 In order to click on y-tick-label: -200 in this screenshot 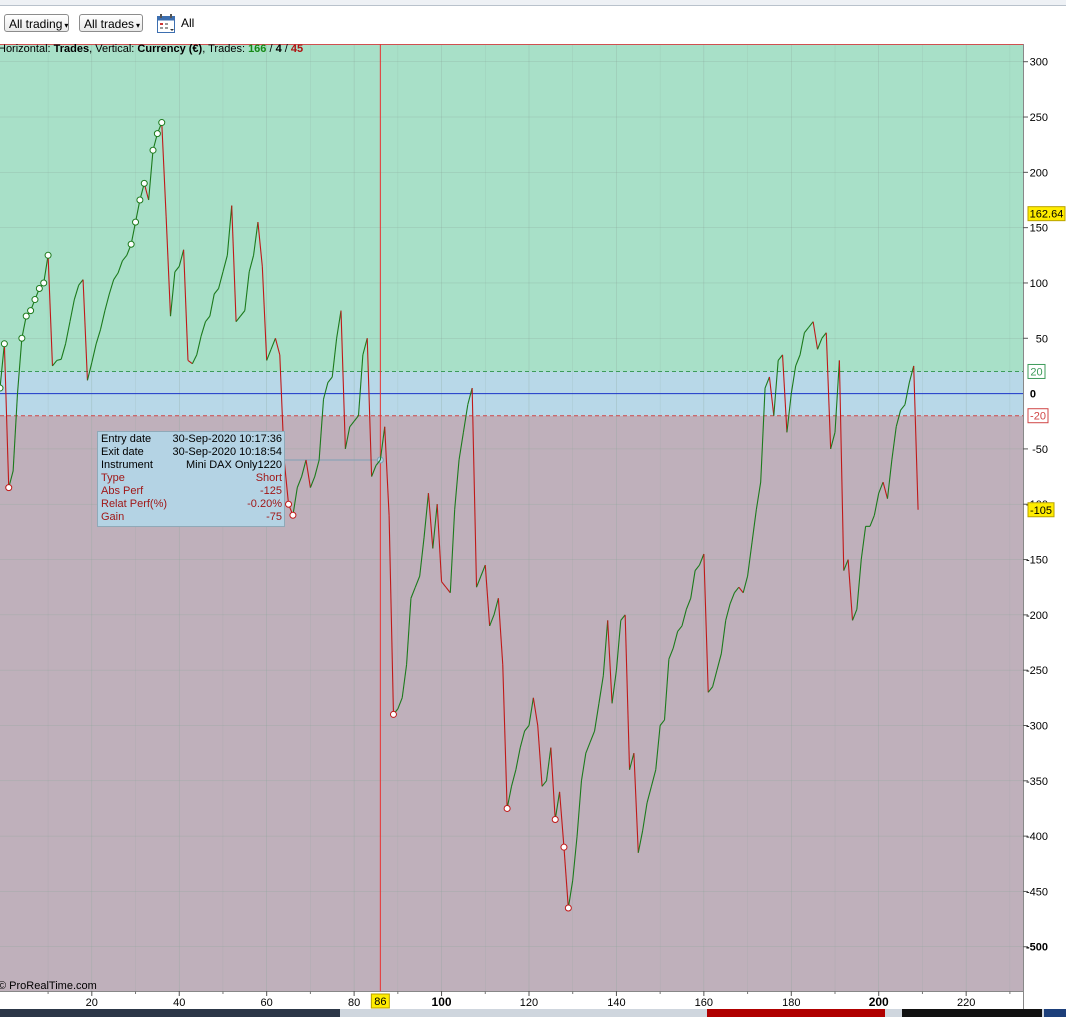, I will do `click(1037, 616)`.